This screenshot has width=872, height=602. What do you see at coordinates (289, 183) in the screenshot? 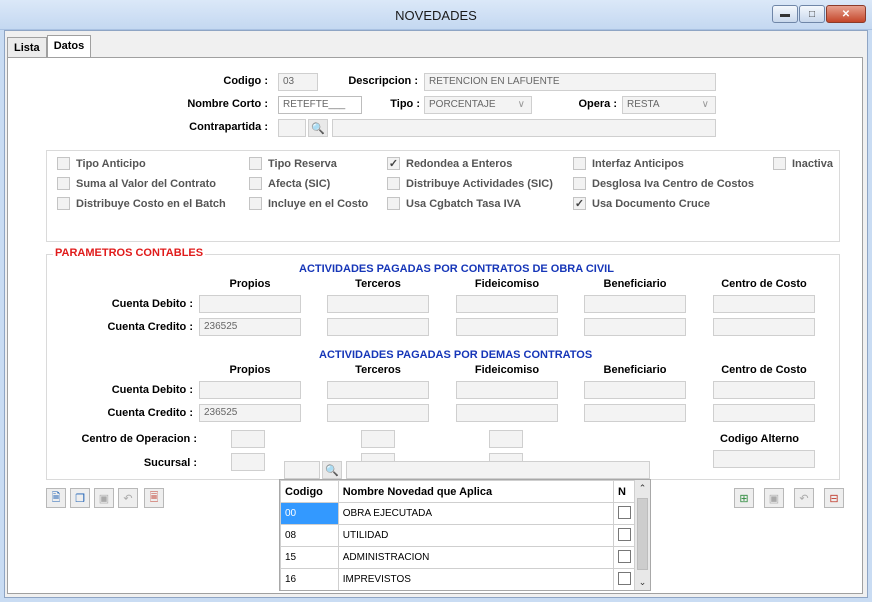
I see `check-afecta-sic: Afecta (SIC)` at bounding box center [289, 183].